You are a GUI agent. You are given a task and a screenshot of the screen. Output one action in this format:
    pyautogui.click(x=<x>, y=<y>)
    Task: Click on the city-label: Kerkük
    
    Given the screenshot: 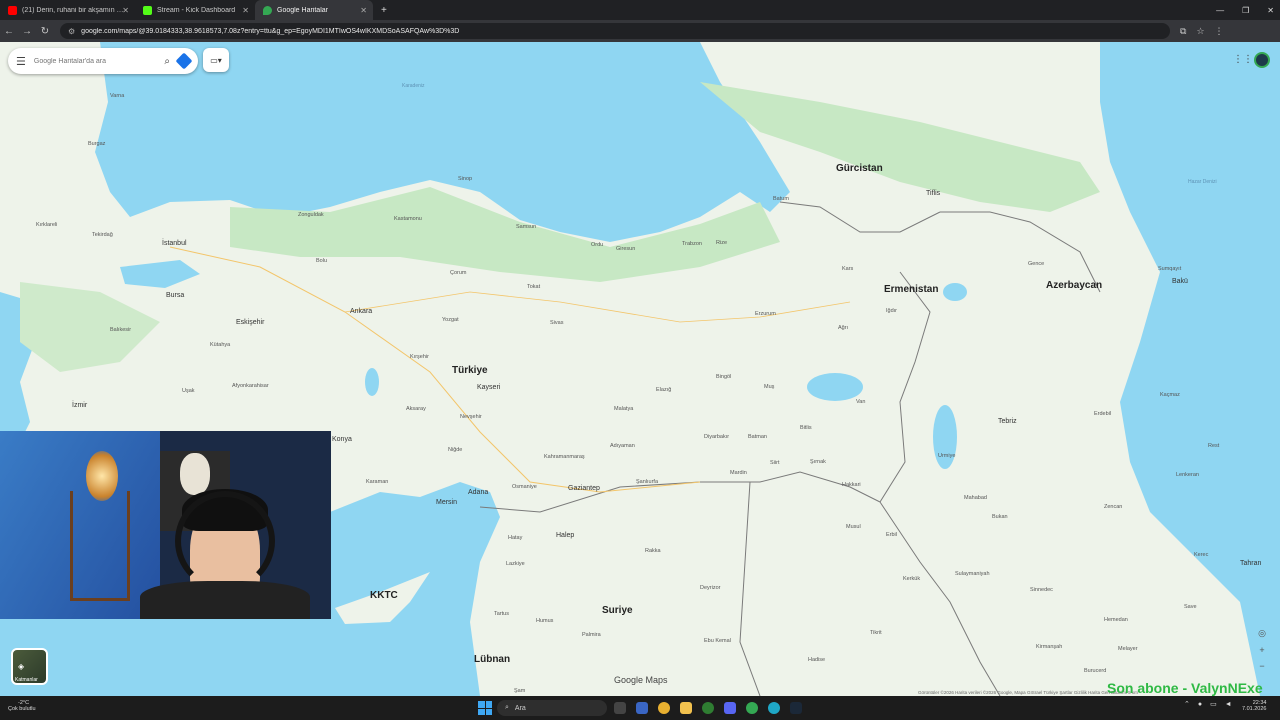 What is the action you would take?
    pyautogui.click(x=912, y=579)
    